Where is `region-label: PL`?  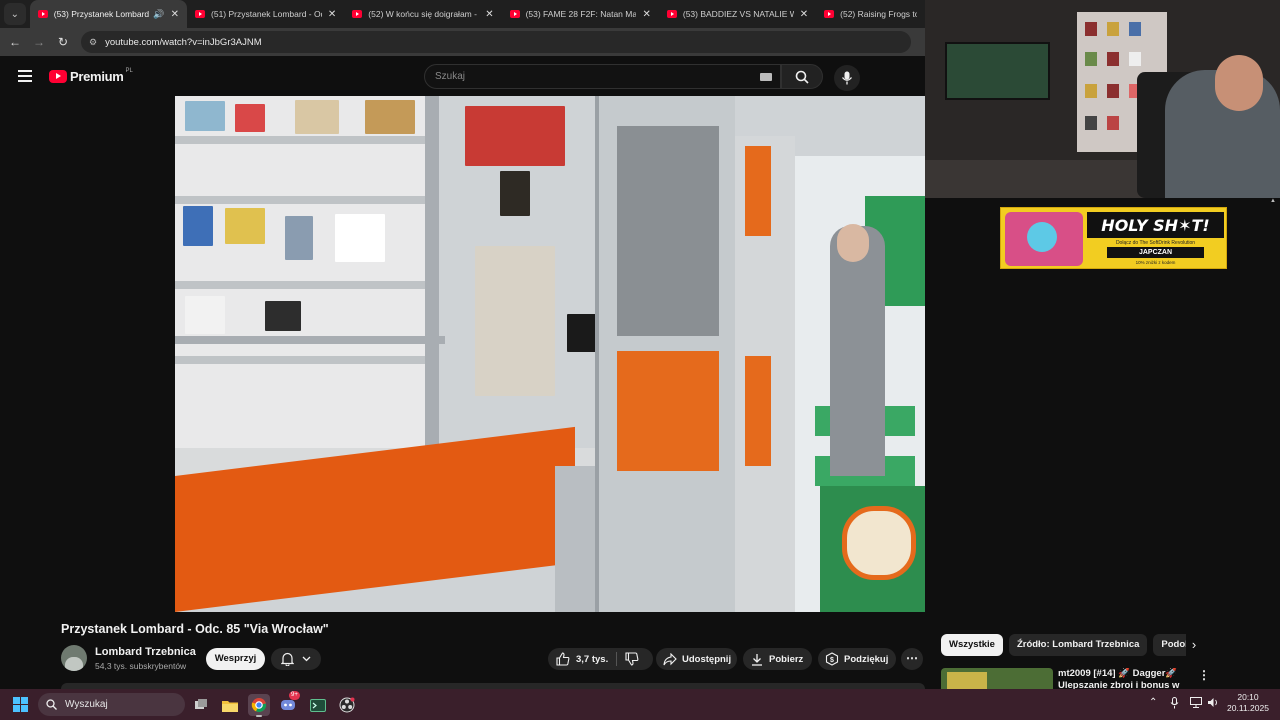 region-label: PL is located at coordinates (129, 71).